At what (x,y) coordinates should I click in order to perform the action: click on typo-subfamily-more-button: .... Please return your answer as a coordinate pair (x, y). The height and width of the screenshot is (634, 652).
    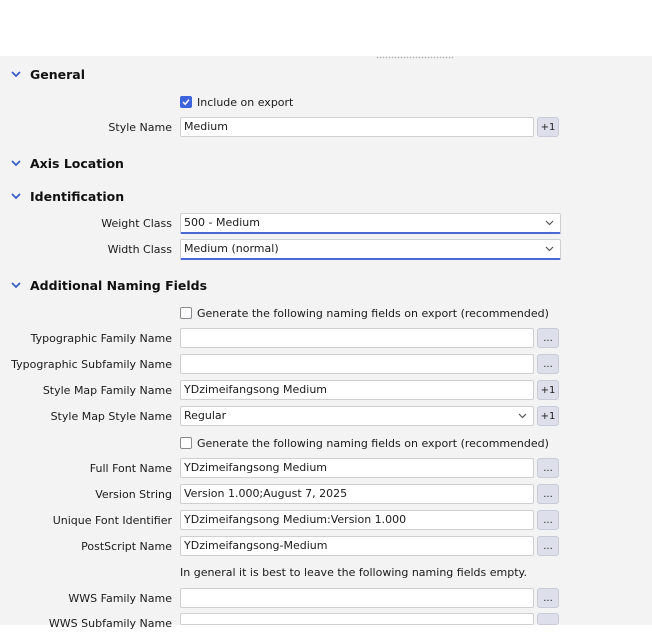
    Looking at the image, I should click on (548, 364).